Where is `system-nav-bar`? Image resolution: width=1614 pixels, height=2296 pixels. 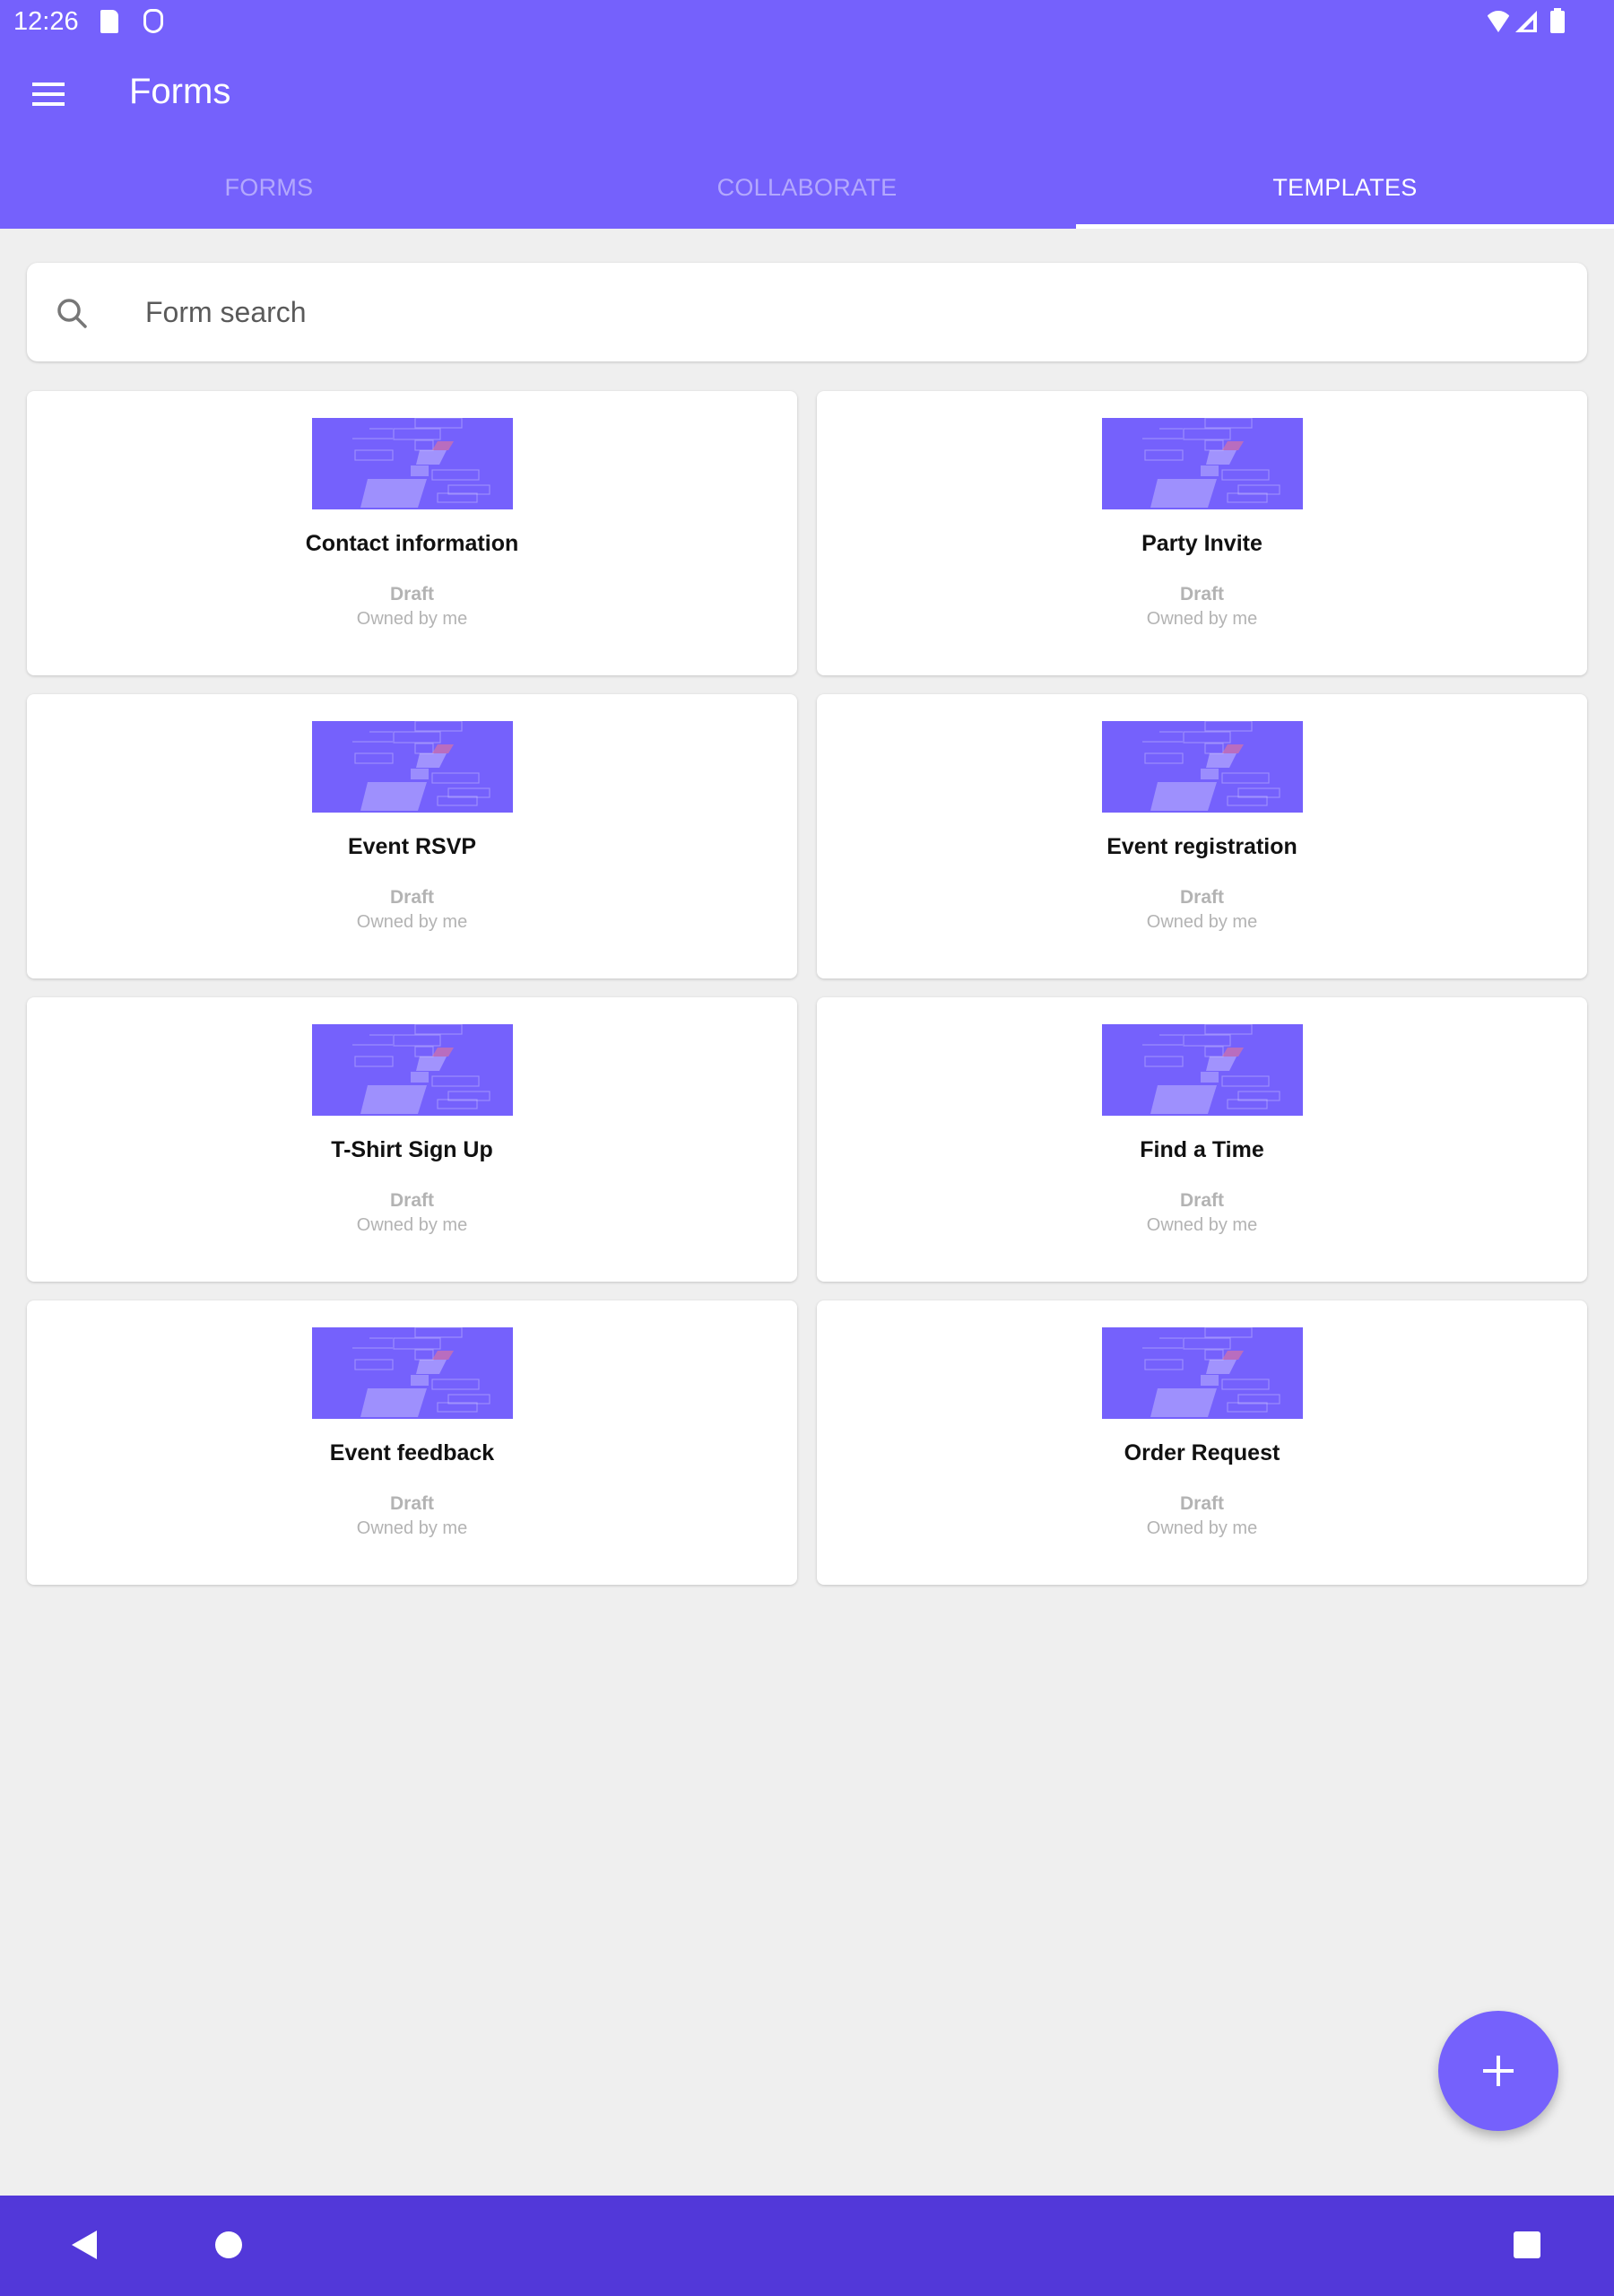
system-nav-bar is located at coordinates (807, 2246).